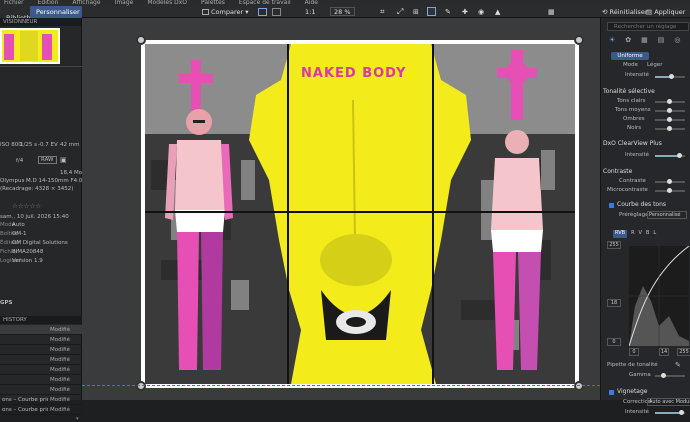 Image resolution: width=690 pixels, height=422 pixels. Describe the element at coordinates (667, 215) in the screenshot. I see `preset-select: Personnalisé` at that location.